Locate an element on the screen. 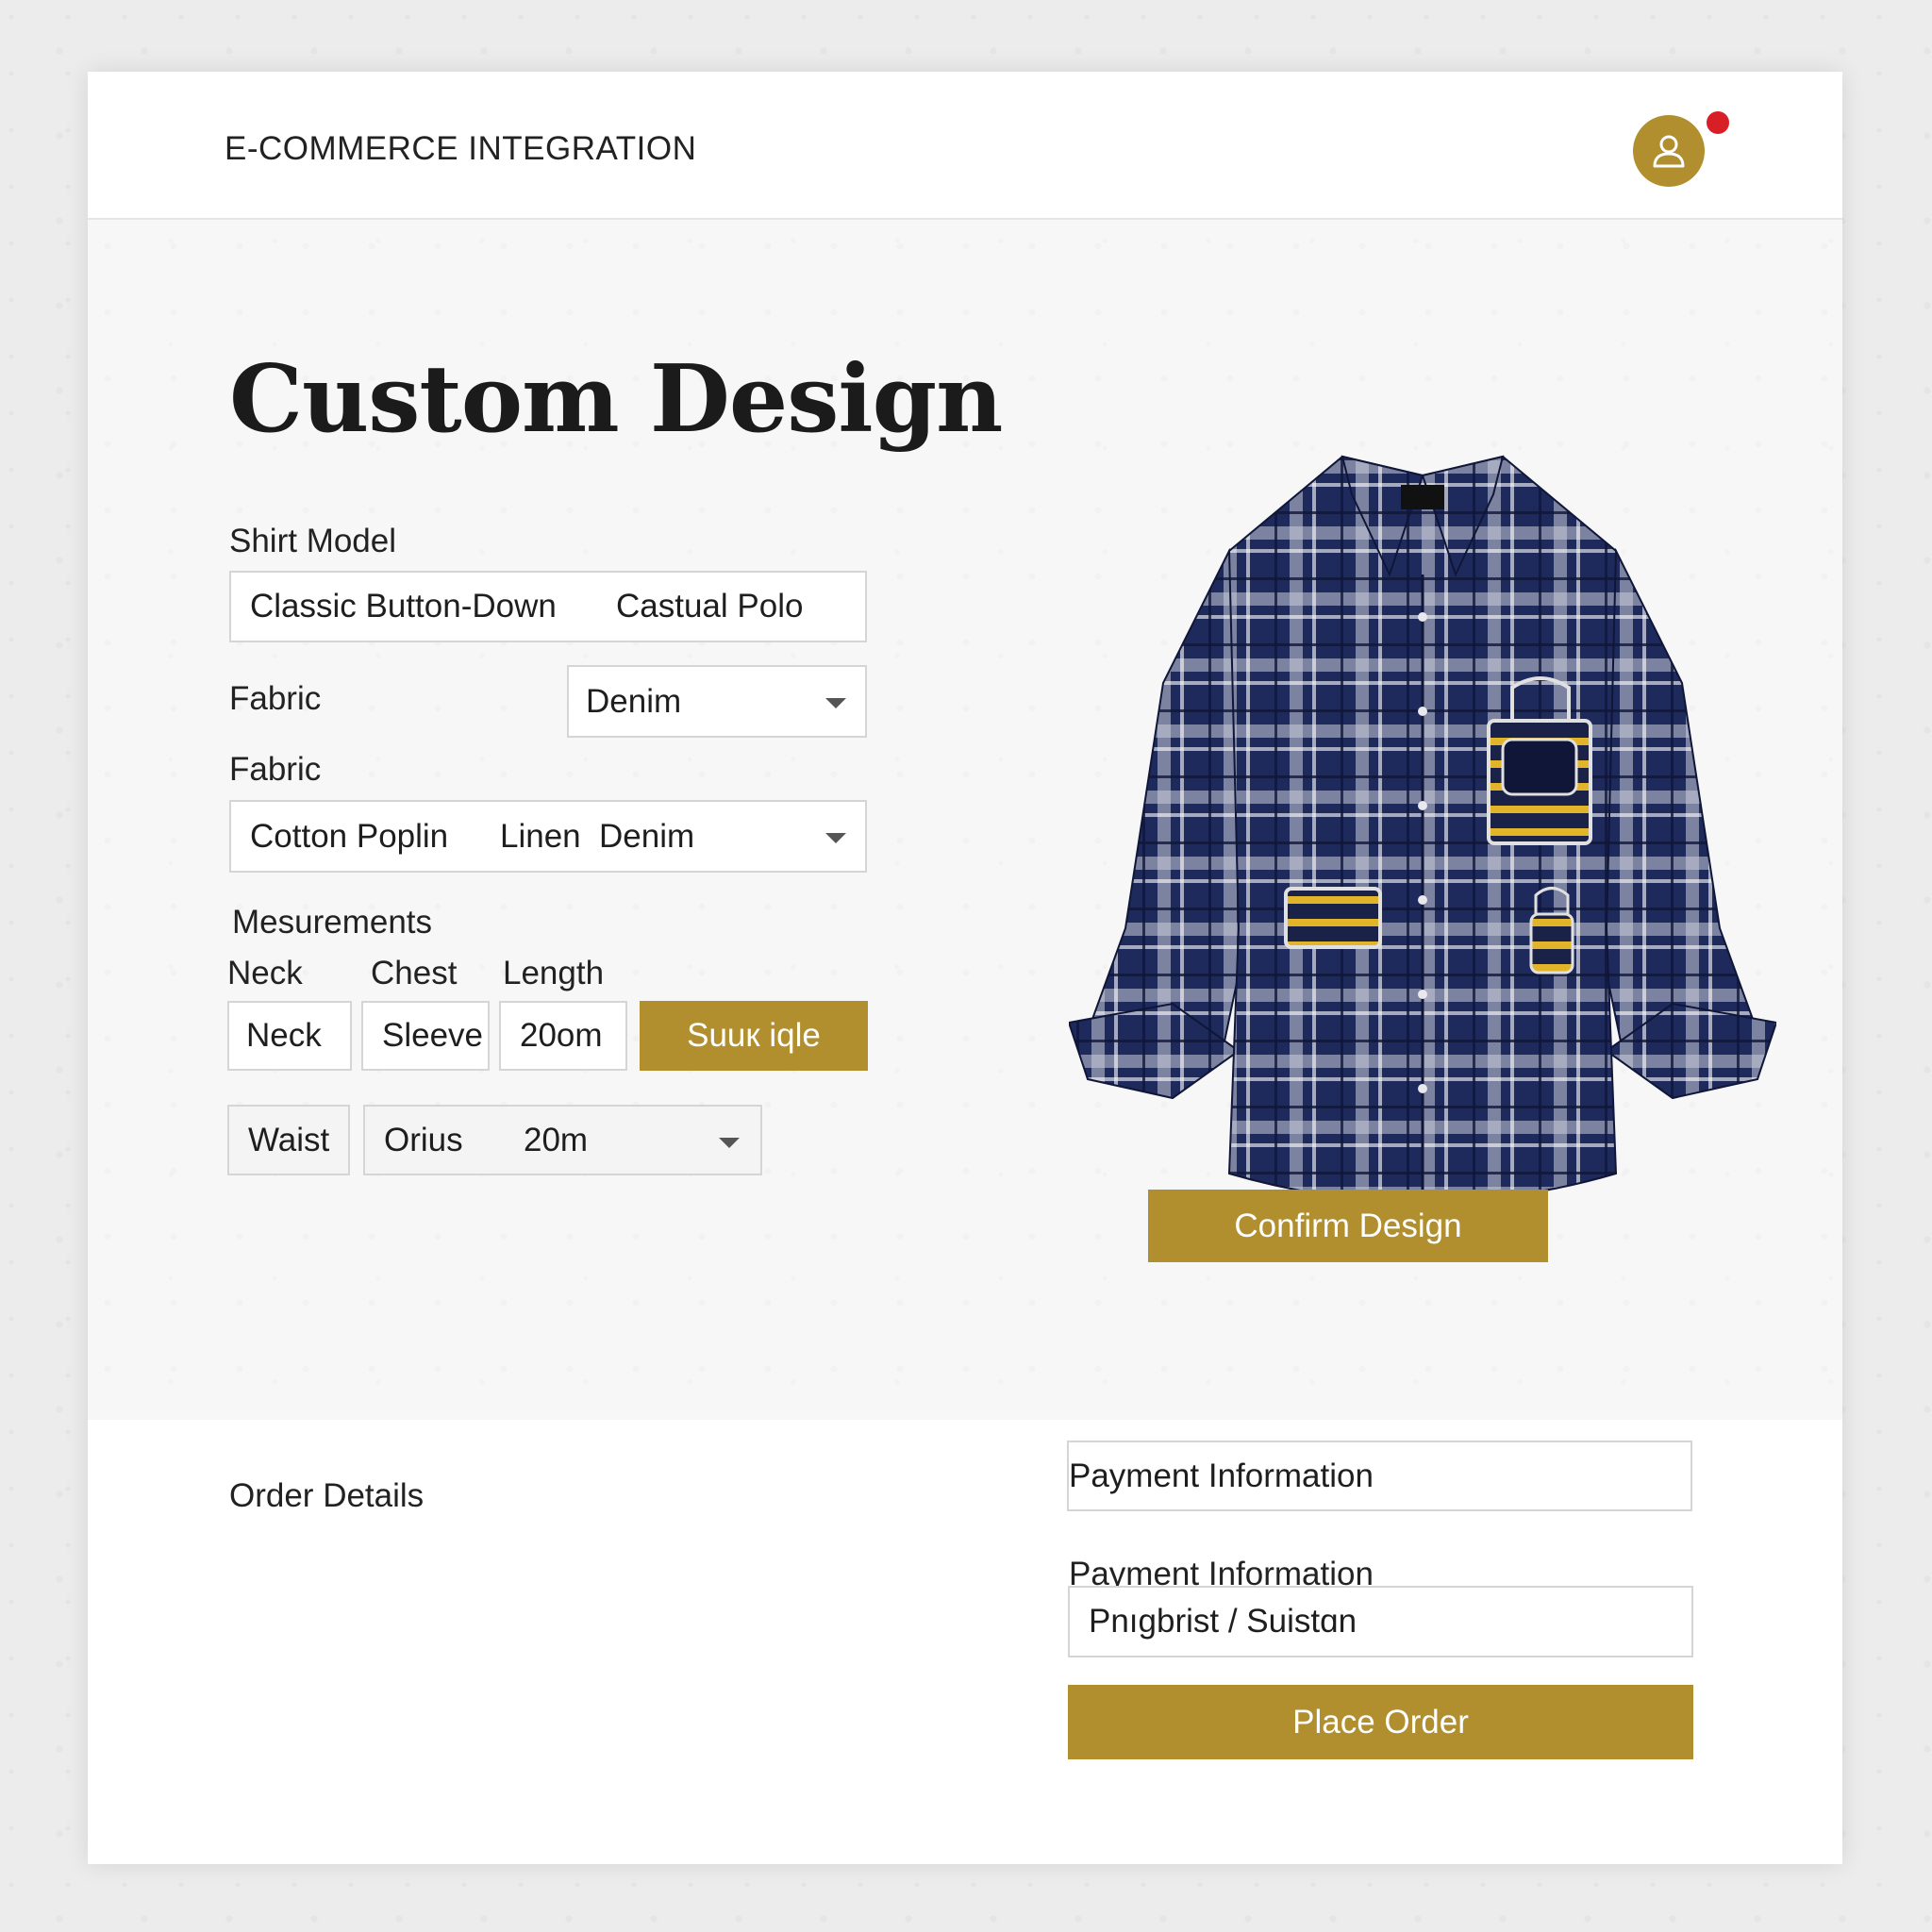  confirm-design-button: Confirm Design is located at coordinates (1348, 1226).